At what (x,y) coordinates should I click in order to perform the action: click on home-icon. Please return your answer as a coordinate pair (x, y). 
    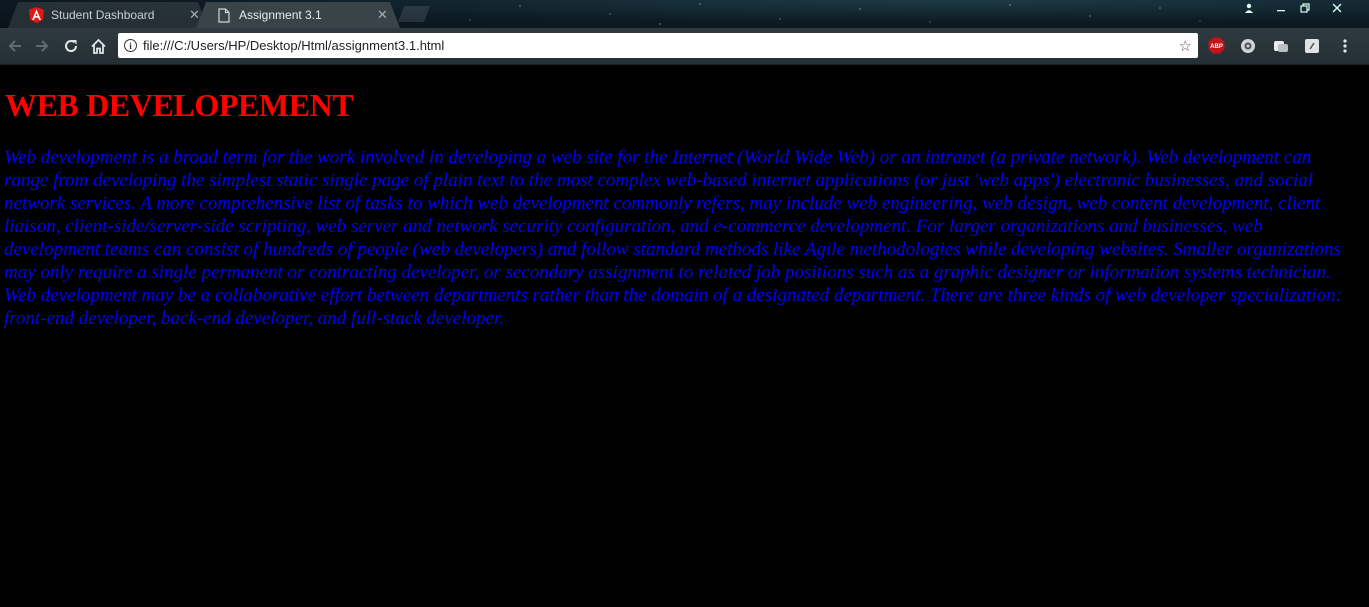
    Looking at the image, I should click on (98, 46).